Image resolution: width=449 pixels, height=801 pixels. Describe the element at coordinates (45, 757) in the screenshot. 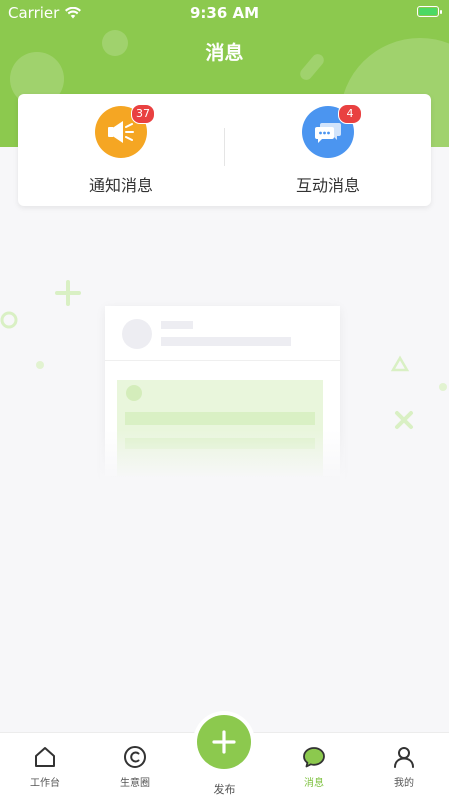

I see `home-icon` at that location.